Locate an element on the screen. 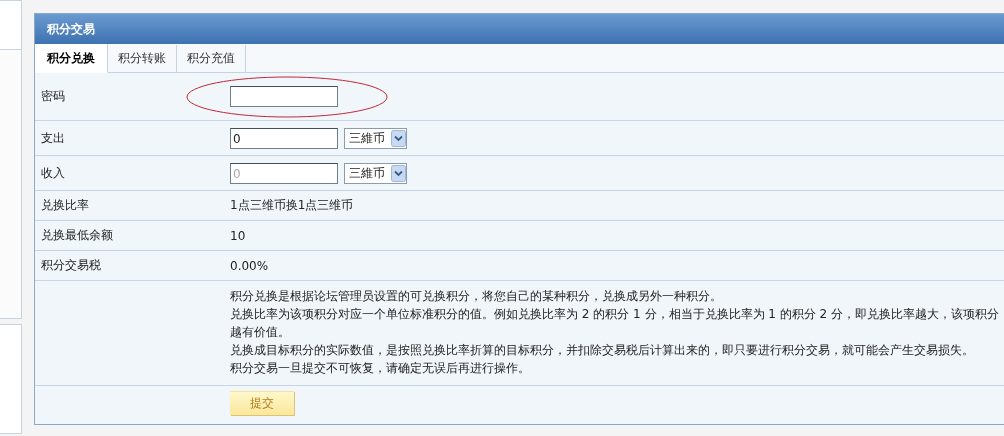 The height and width of the screenshot is (436, 1004). help-text: 积分交易一旦提交不可恢复，请确定无误后再进行操作。 is located at coordinates (380, 368).